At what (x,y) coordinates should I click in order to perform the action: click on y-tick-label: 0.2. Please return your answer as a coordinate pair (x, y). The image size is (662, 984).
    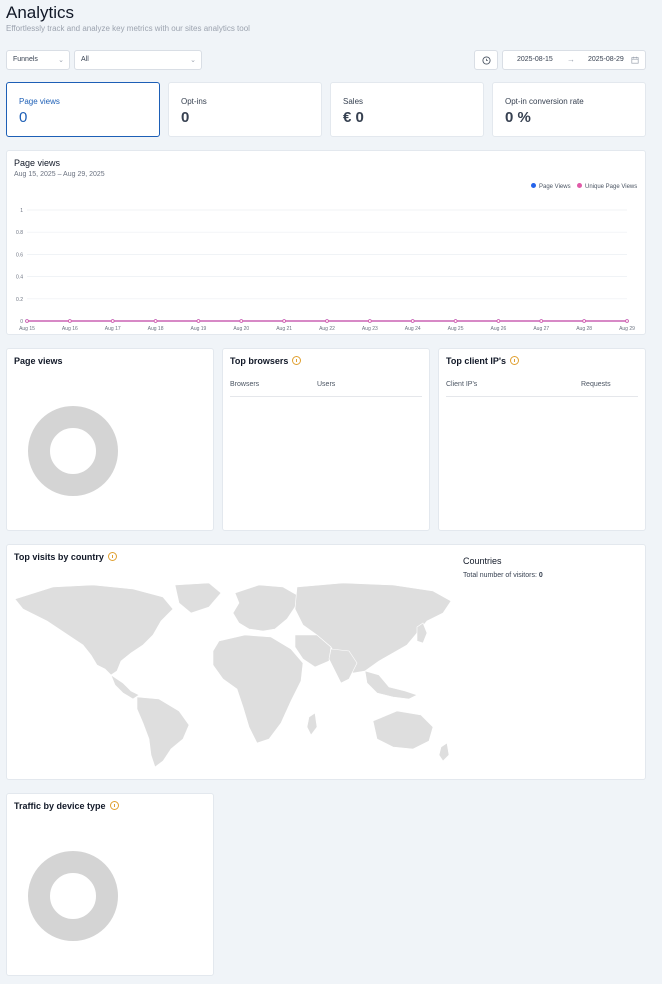
    Looking at the image, I should click on (19, 300).